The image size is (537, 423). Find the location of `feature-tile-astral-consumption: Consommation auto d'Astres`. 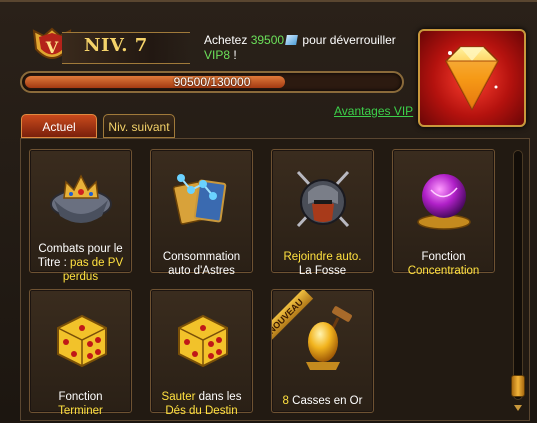

feature-tile-astral-consumption: Consommation auto d'Astres is located at coordinates (201, 213).